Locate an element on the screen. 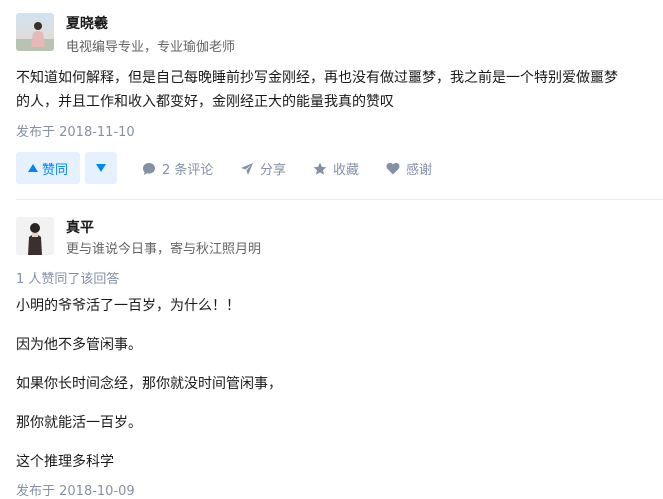 The height and width of the screenshot is (499, 663). triangle-up-icon is located at coordinates (32, 168).